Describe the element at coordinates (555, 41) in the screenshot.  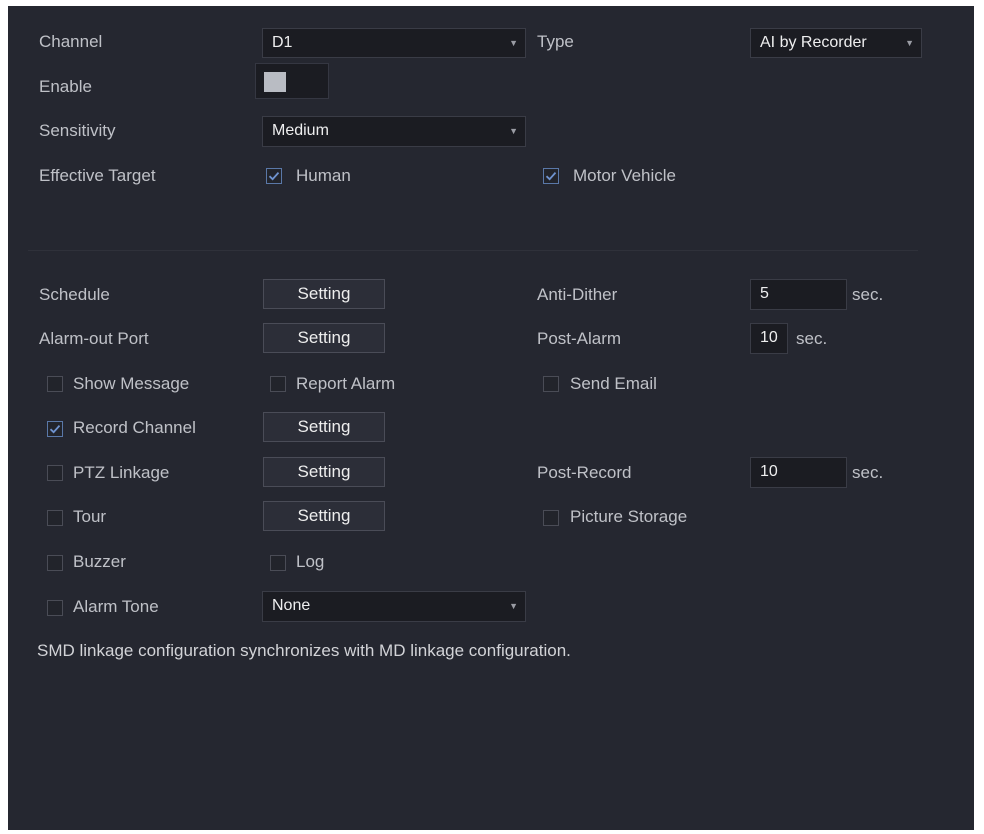
I see `type-label: Type` at that location.